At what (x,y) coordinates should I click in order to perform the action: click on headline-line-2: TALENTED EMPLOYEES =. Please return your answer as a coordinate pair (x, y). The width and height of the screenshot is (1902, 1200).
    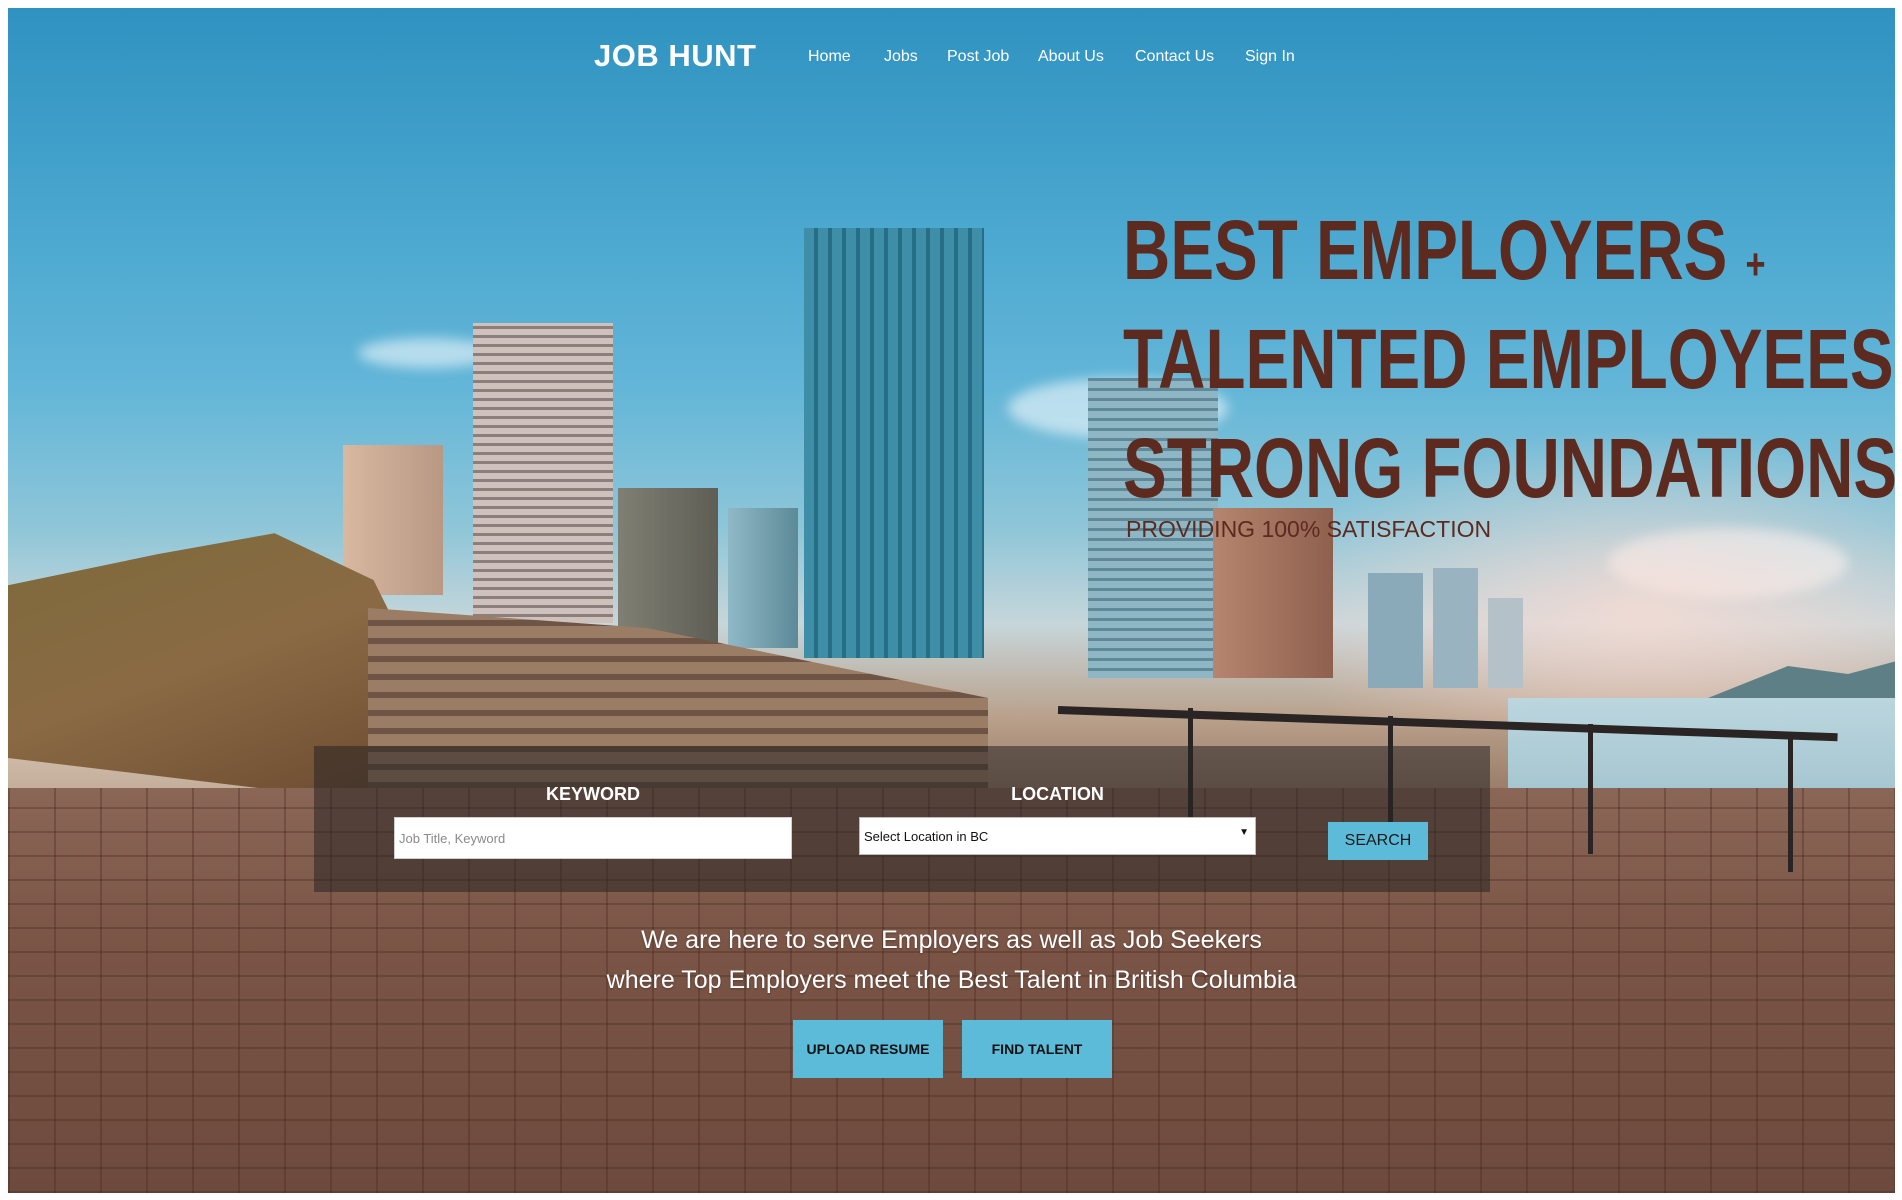
    Looking at the image, I should click on (1508, 366).